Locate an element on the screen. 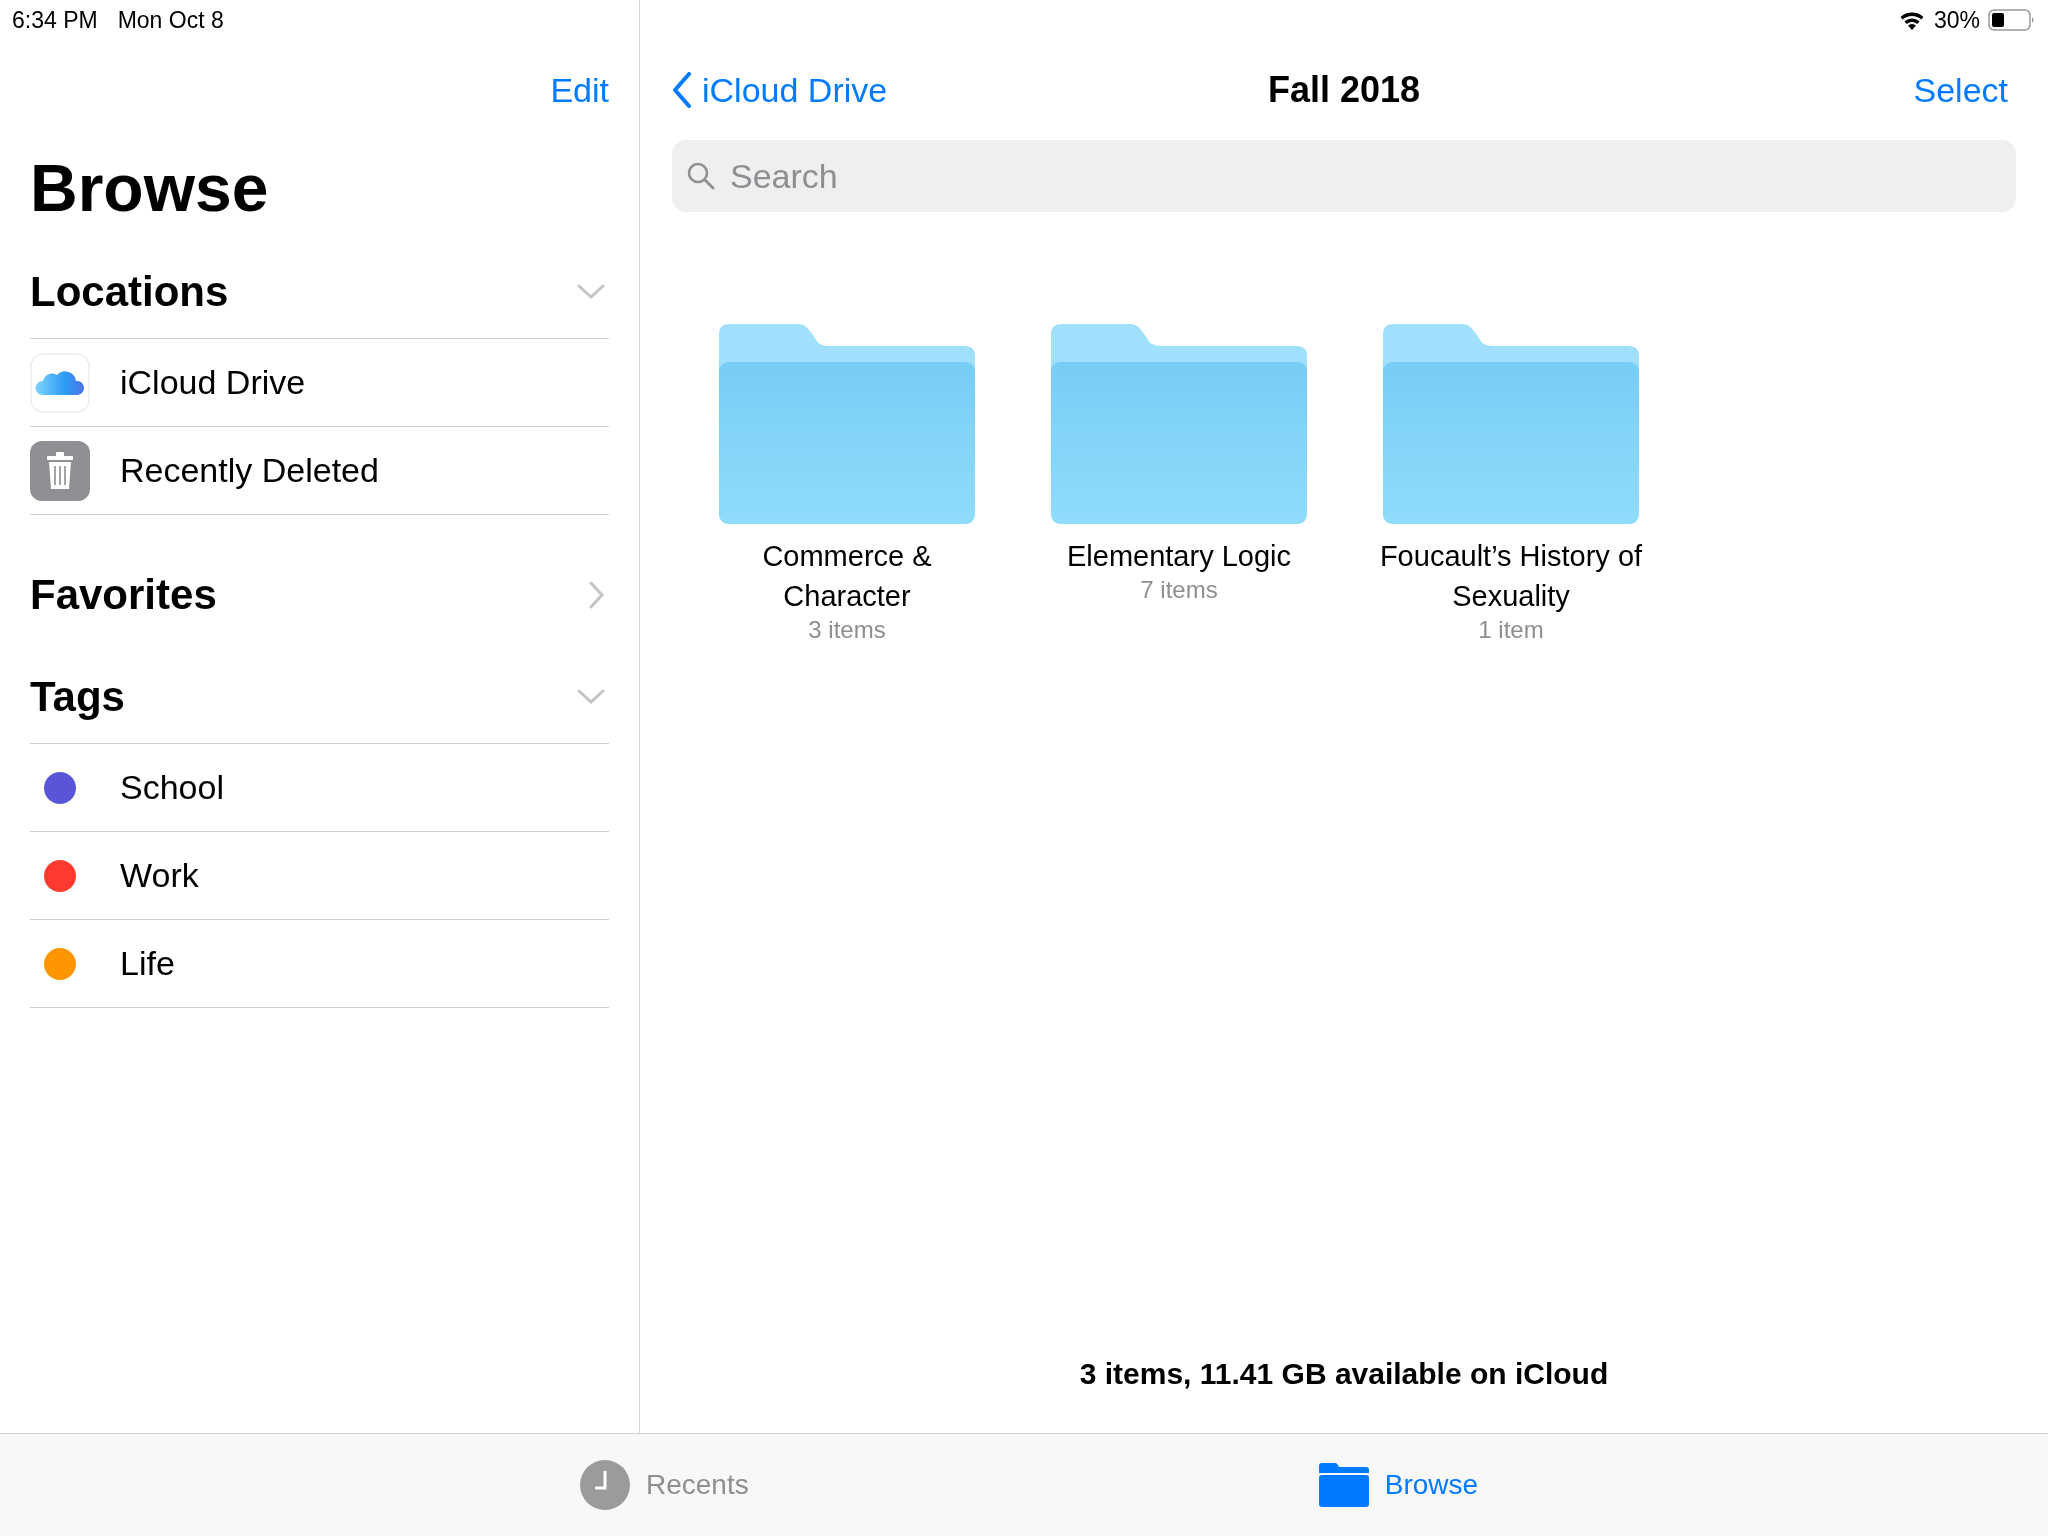  folder-title: Fall 2018 is located at coordinates (1344, 90).